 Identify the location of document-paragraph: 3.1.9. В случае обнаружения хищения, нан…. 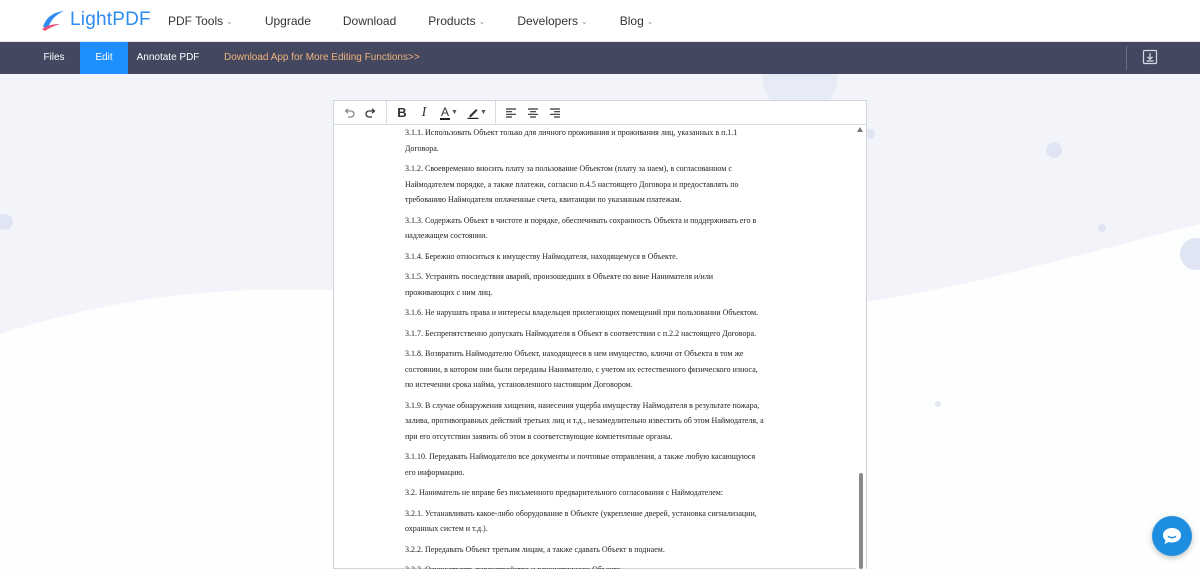
(597, 421).